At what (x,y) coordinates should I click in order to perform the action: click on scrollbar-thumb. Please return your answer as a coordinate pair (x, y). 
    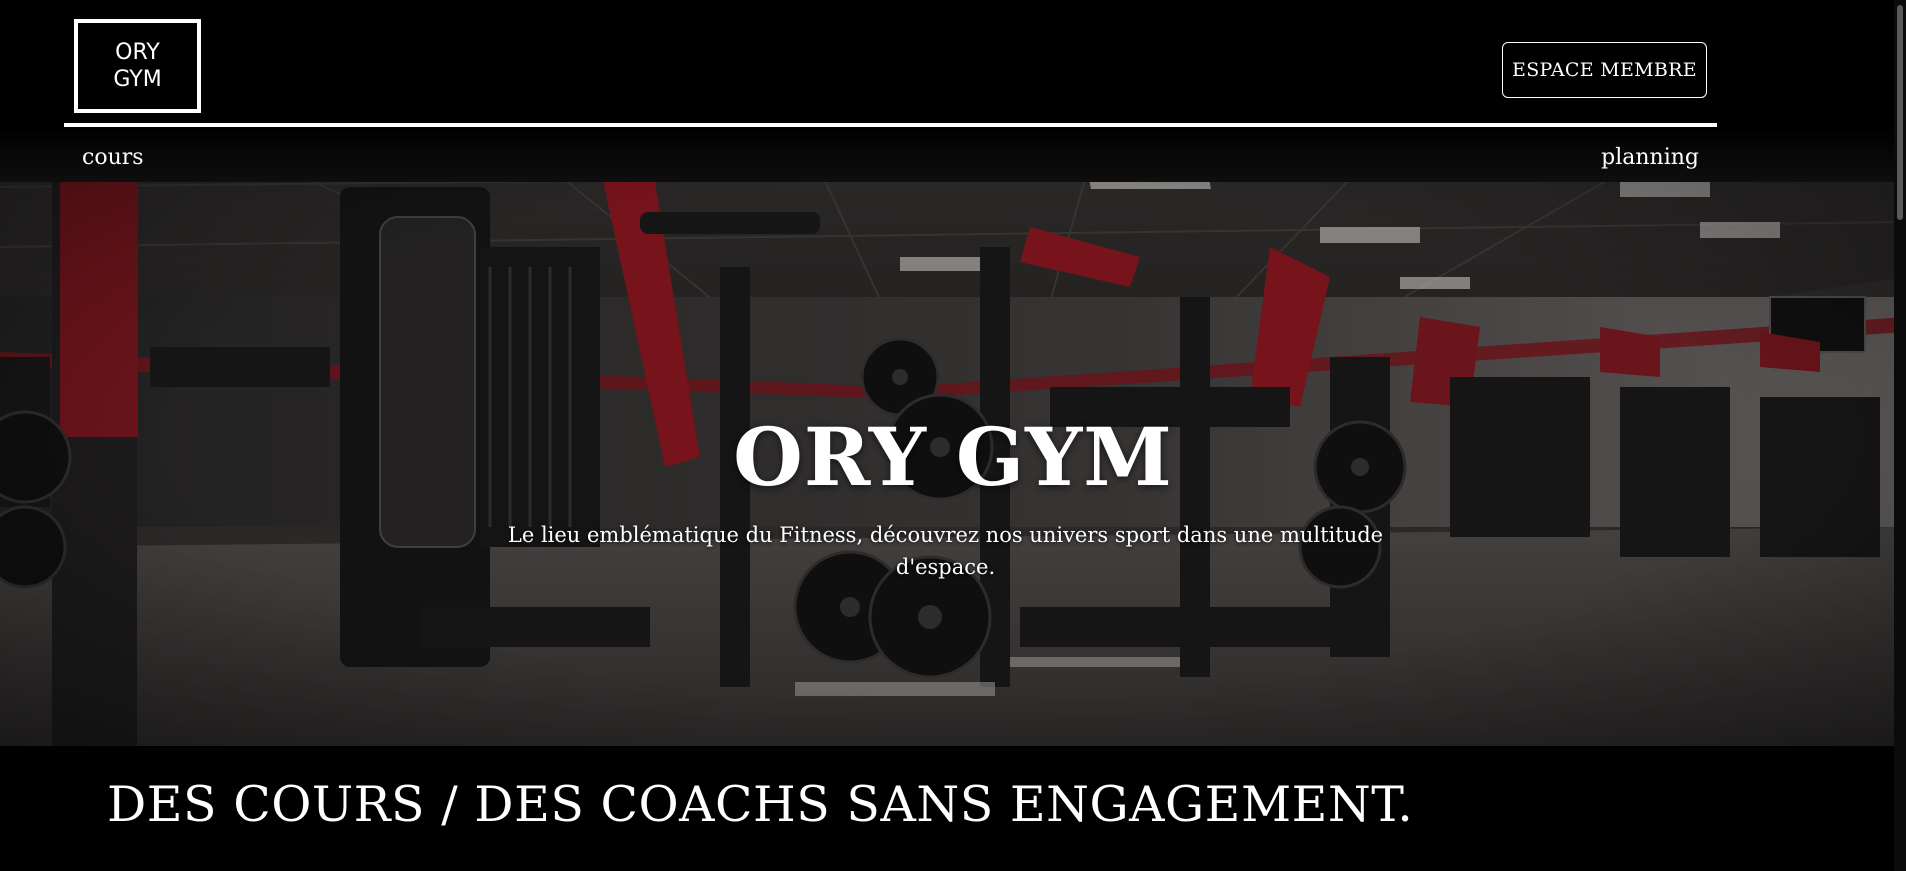
    Looking at the image, I should click on (1900, 112).